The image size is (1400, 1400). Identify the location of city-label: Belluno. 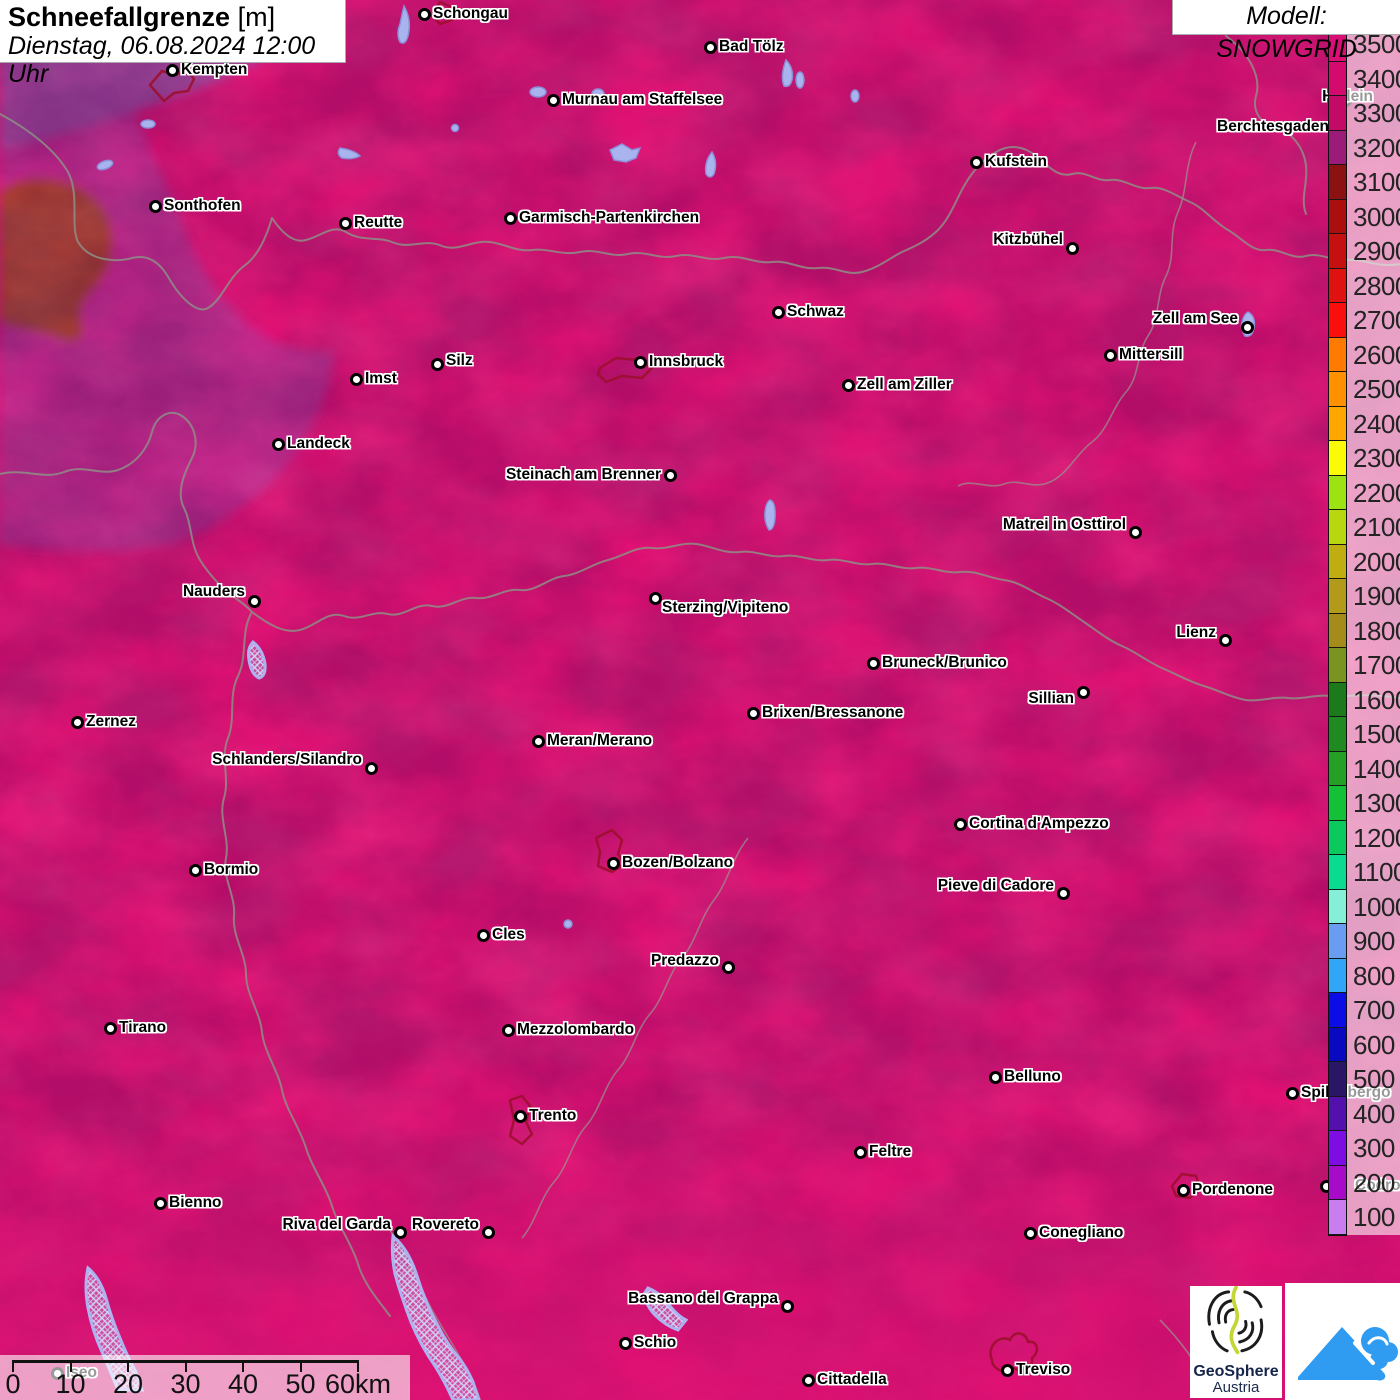
(1032, 1076).